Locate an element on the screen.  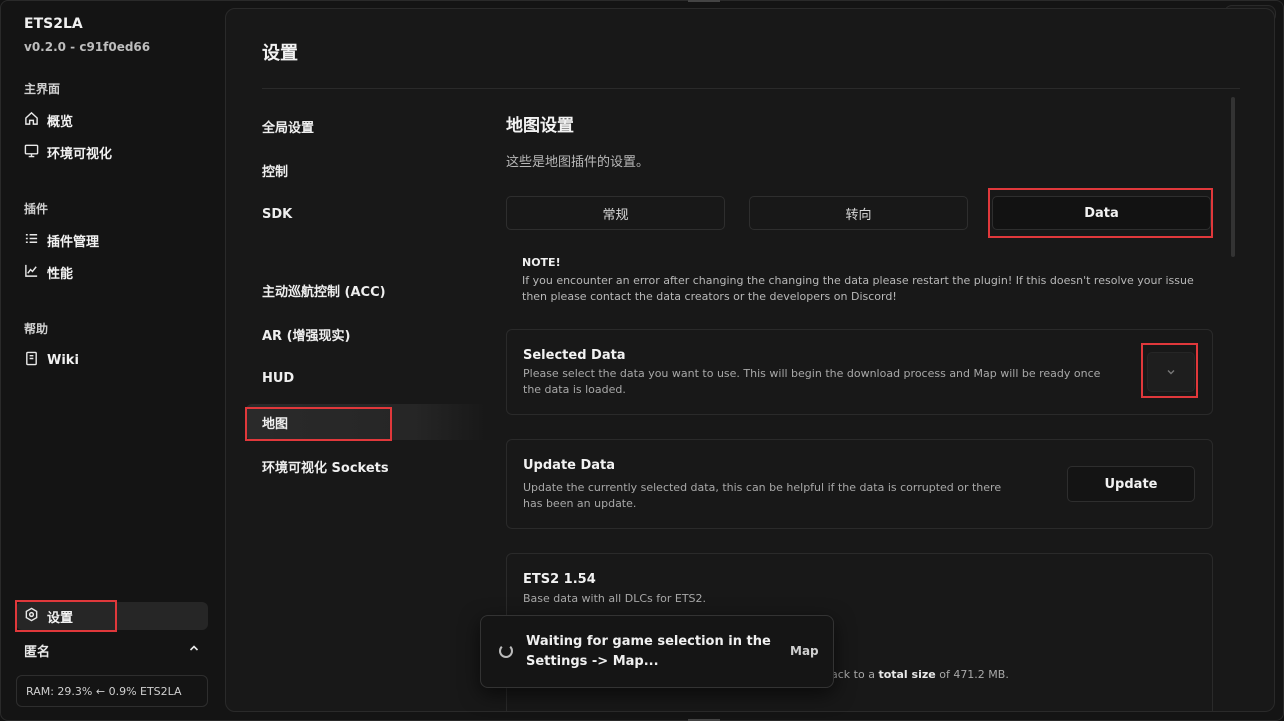
app-version: v0.2.0 - c91f0ed66 is located at coordinates (87, 47).